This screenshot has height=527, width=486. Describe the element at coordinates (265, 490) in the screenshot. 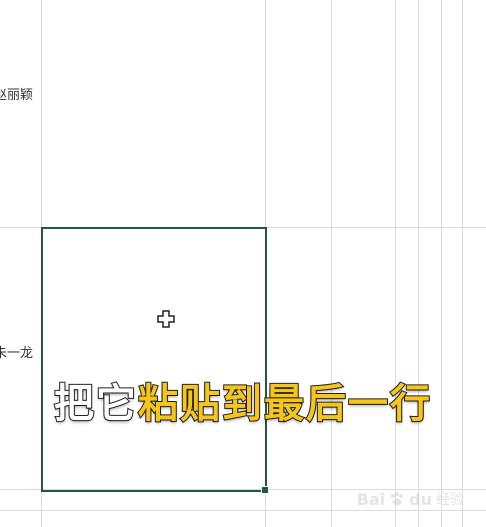

I see `fill-handle` at that location.